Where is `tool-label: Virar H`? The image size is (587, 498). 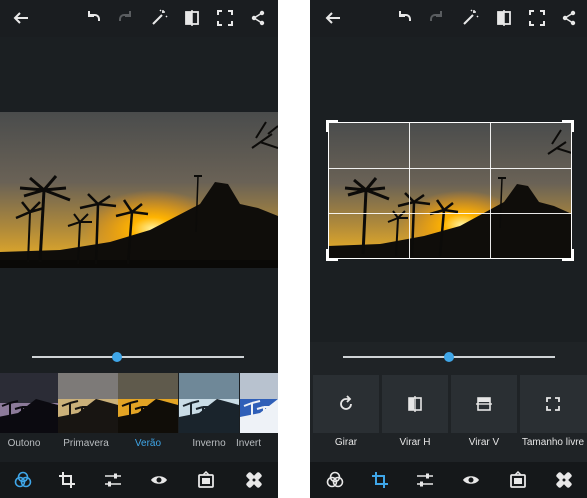
tool-label: Virar H is located at coordinates (415, 442).